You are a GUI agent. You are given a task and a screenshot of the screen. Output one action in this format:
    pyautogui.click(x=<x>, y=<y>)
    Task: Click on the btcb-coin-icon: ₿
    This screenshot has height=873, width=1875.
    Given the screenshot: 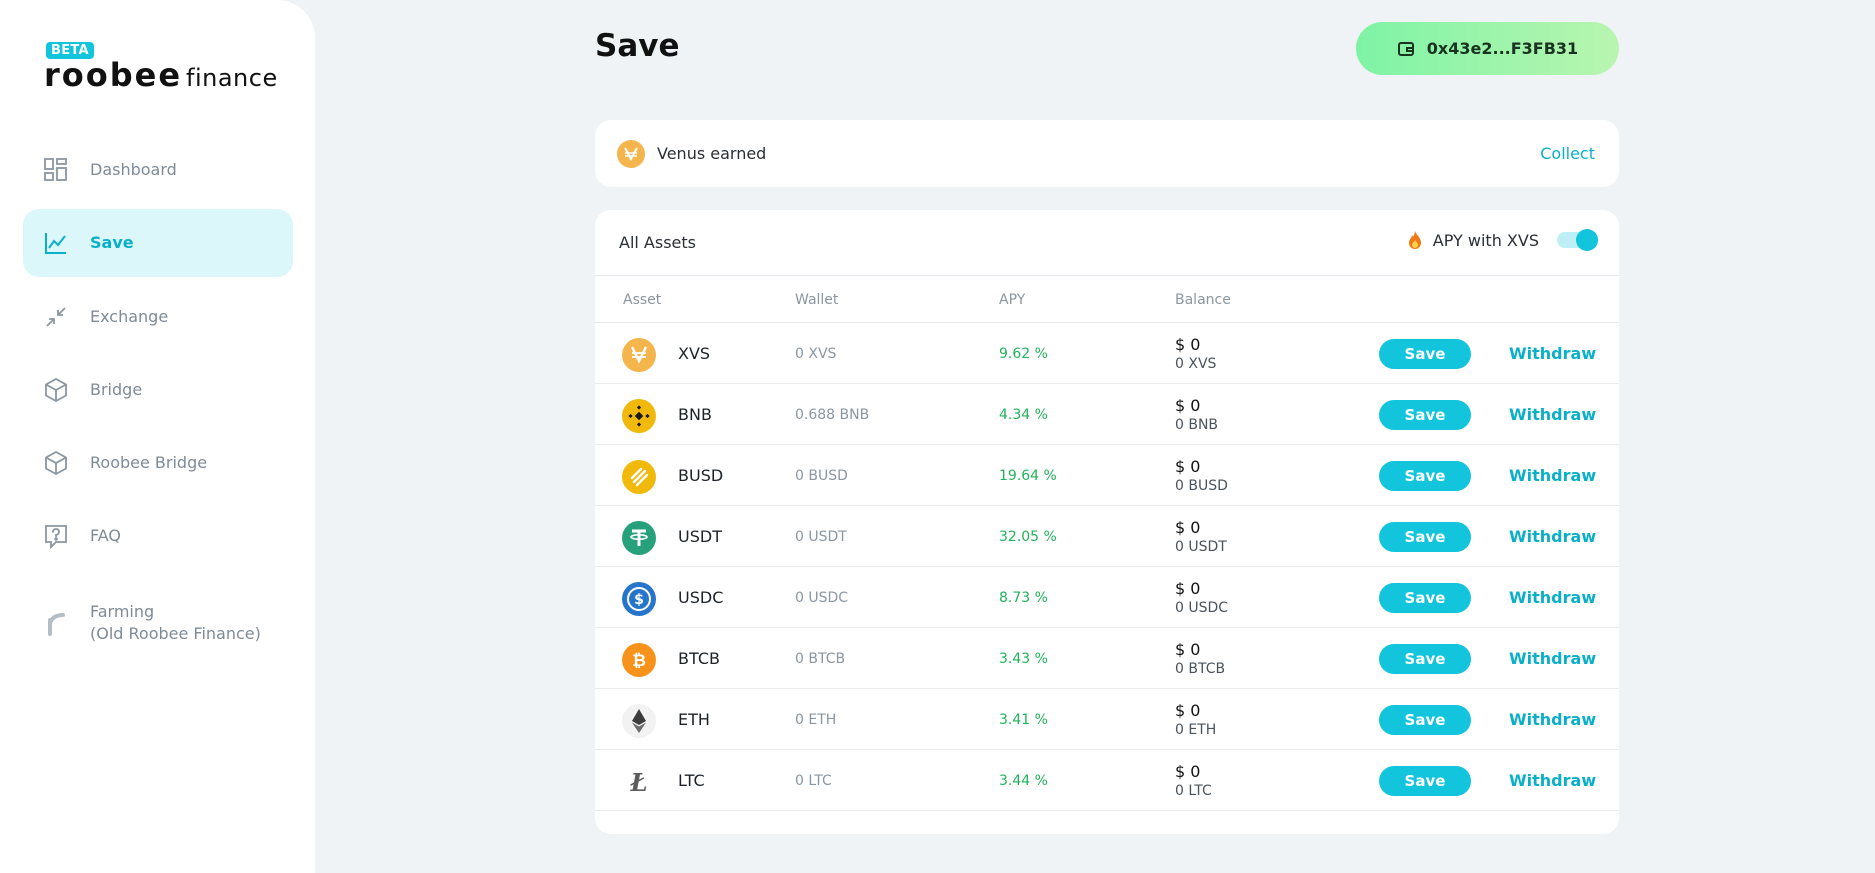 What is the action you would take?
    pyautogui.click(x=639, y=660)
    